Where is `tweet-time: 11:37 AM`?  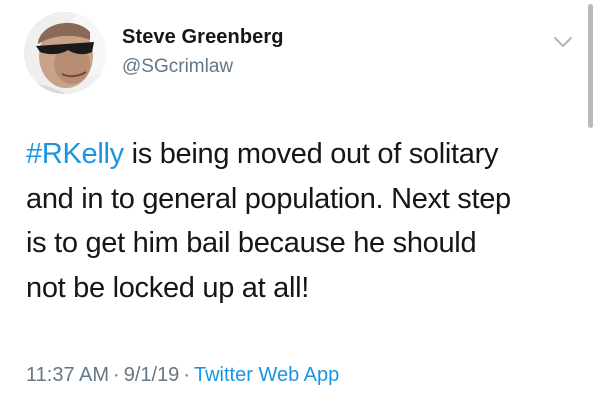
tweet-time: 11:37 AM is located at coordinates (67, 375).